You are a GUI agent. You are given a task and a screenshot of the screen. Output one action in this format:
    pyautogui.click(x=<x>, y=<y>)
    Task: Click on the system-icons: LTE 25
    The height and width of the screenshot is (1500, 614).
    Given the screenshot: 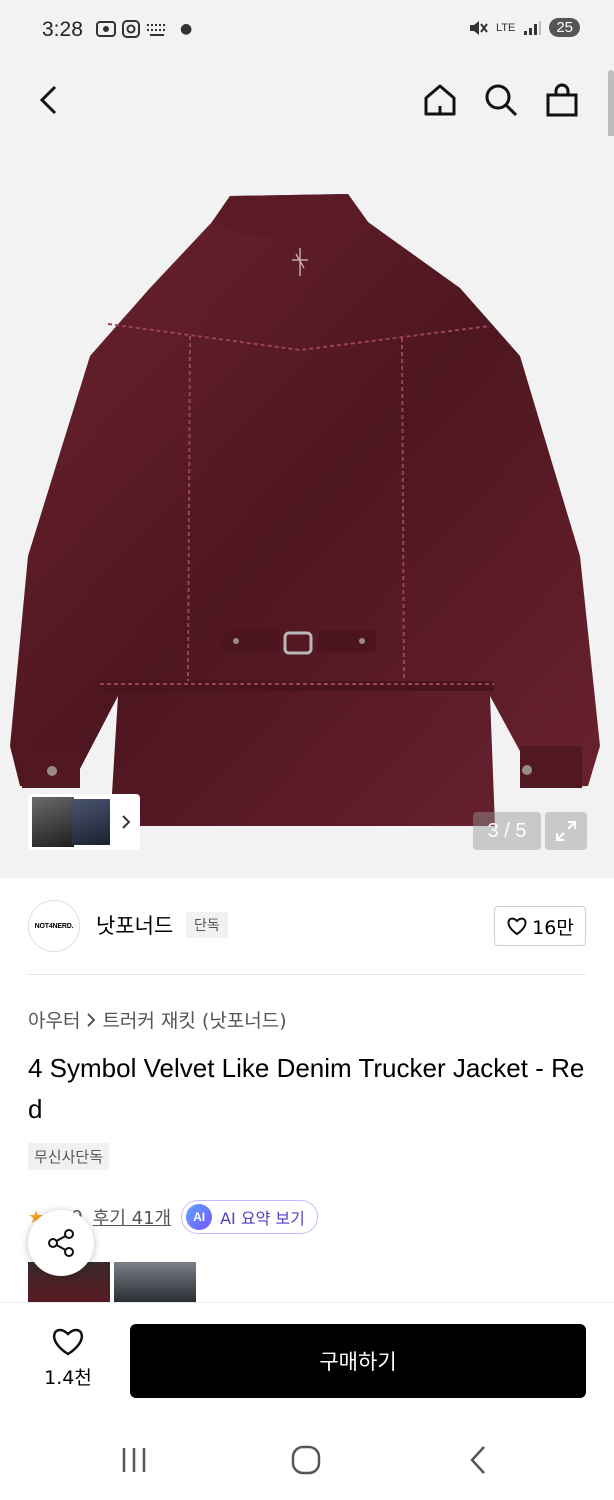 What is the action you would take?
    pyautogui.click(x=524, y=27)
    